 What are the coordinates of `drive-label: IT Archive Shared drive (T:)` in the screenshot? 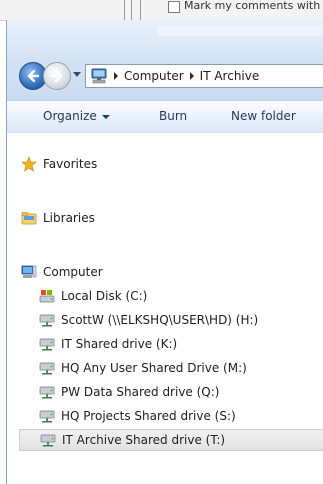 It's located at (144, 440).